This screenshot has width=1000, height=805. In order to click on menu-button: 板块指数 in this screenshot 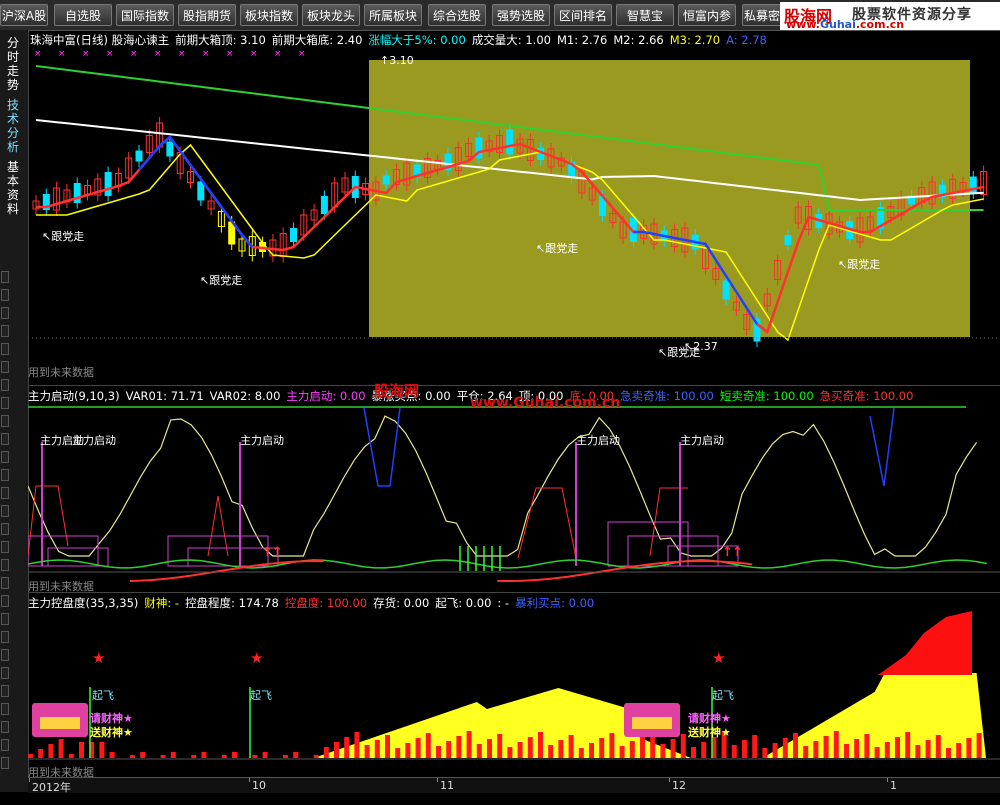, I will do `click(269, 15)`.